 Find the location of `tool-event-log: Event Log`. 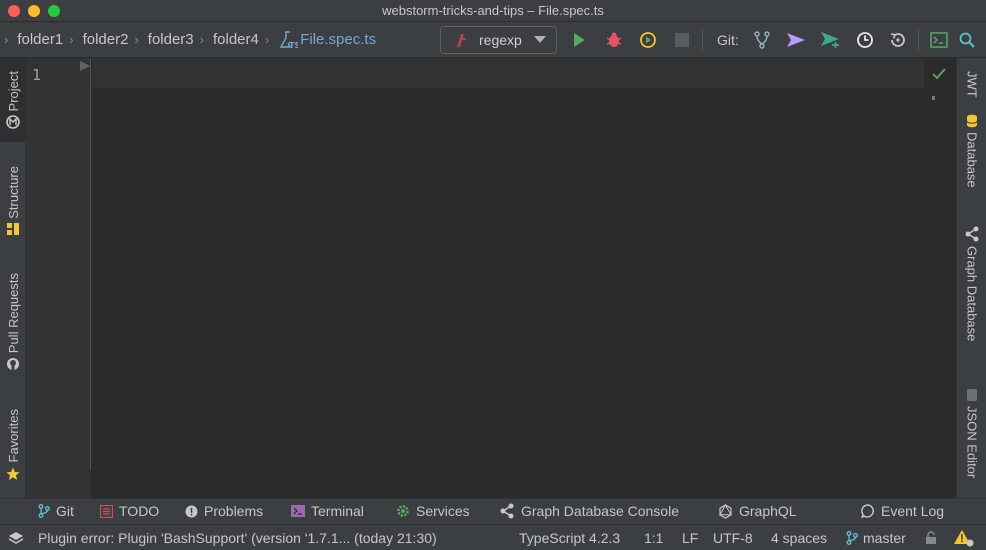

tool-event-log: Event Log is located at coordinates (902, 511).